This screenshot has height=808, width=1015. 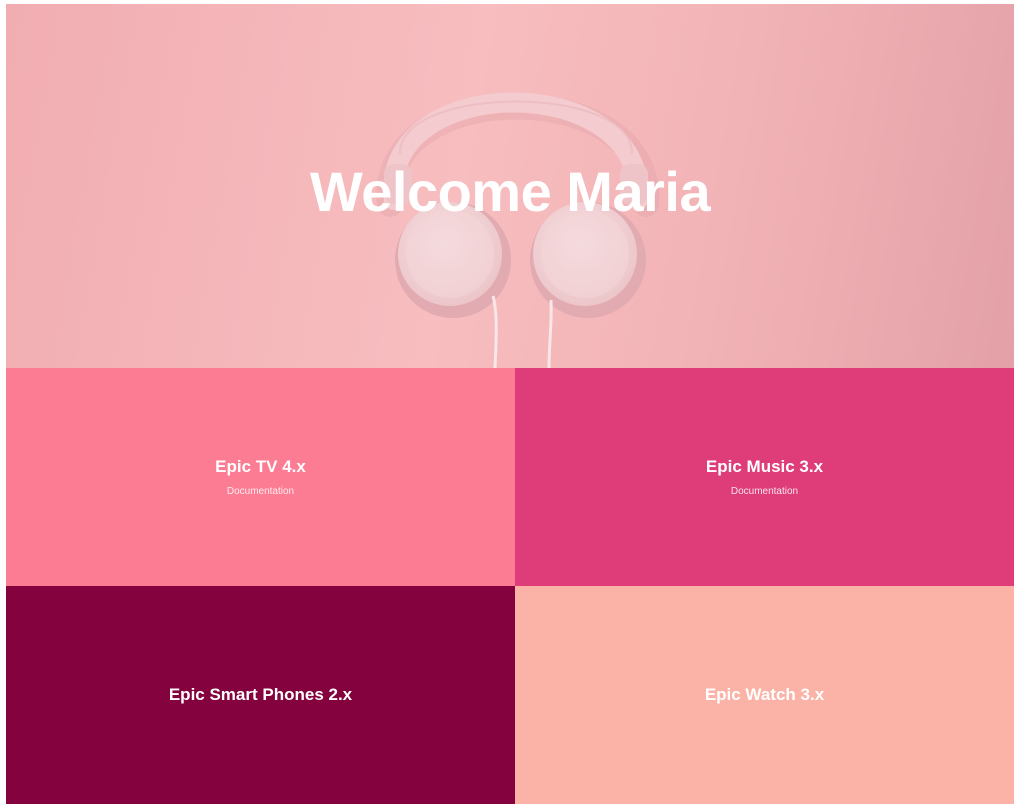 What do you see at coordinates (260, 477) in the screenshot?
I see `tile-epic-tv: Epic TV 4.x Documentation` at bounding box center [260, 477].